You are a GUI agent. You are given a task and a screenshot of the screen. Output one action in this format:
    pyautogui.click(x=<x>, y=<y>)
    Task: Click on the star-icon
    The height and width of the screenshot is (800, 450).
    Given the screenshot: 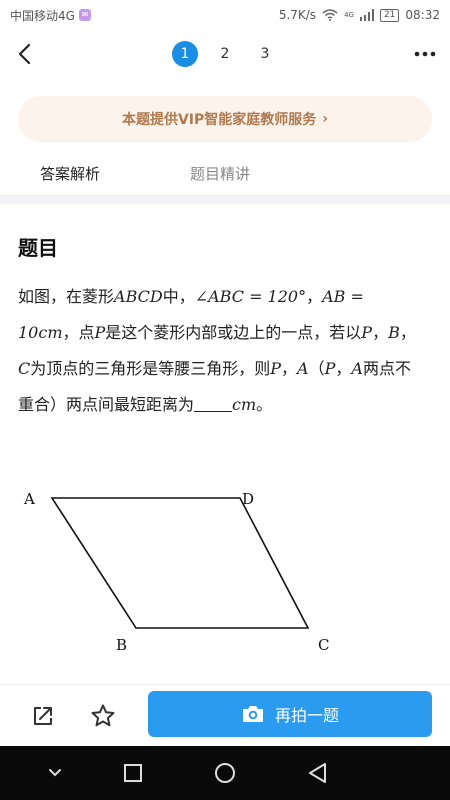 What is the action you would take?
    pyautogui.click(x=103, y=715)
    